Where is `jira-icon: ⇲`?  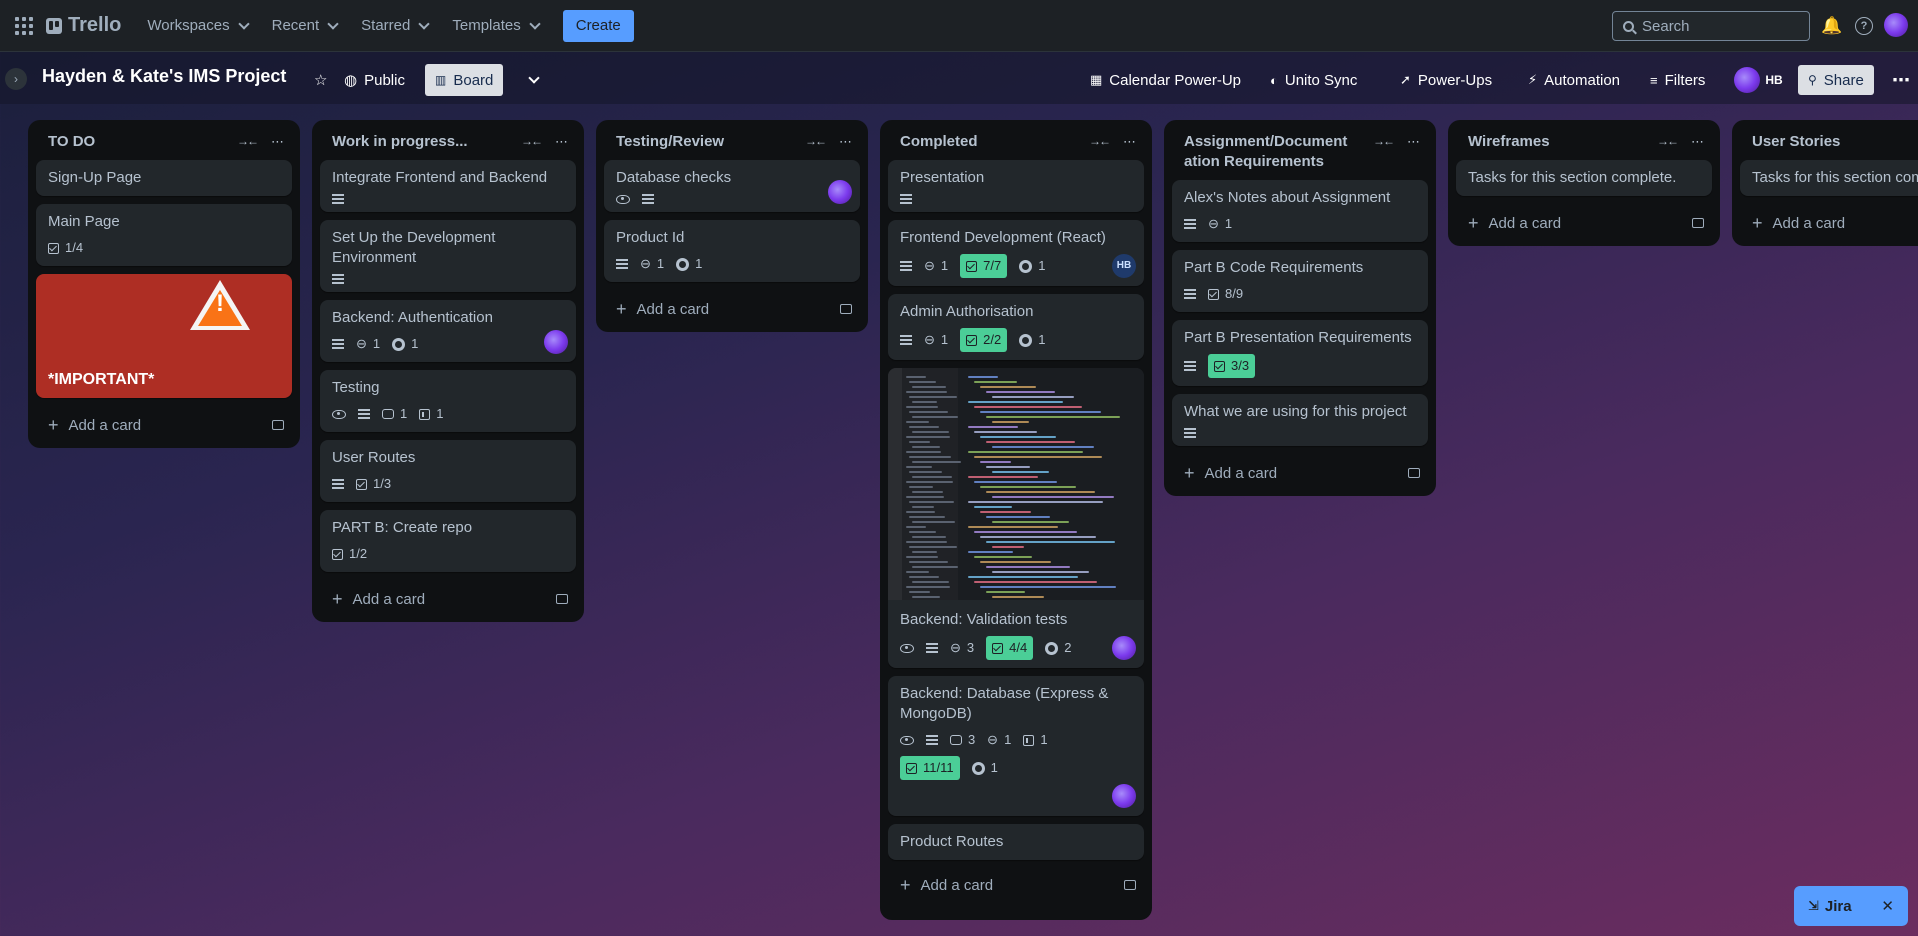
jira-icon: ⇲ is located at coordinates (1813, 905).